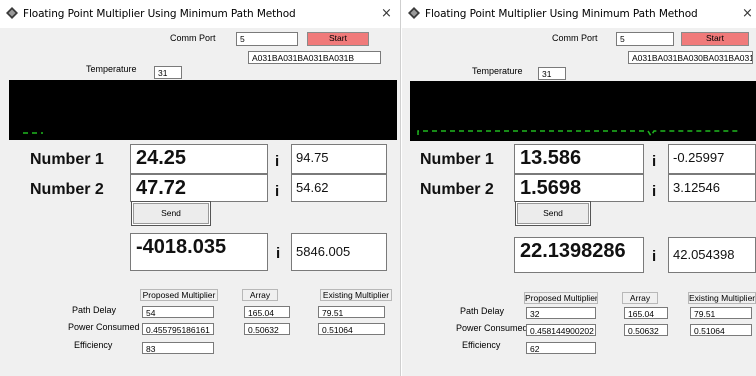 The image size is (756, 376). I want to click on number2-imag-input: 3.12546, so click(712, 188).